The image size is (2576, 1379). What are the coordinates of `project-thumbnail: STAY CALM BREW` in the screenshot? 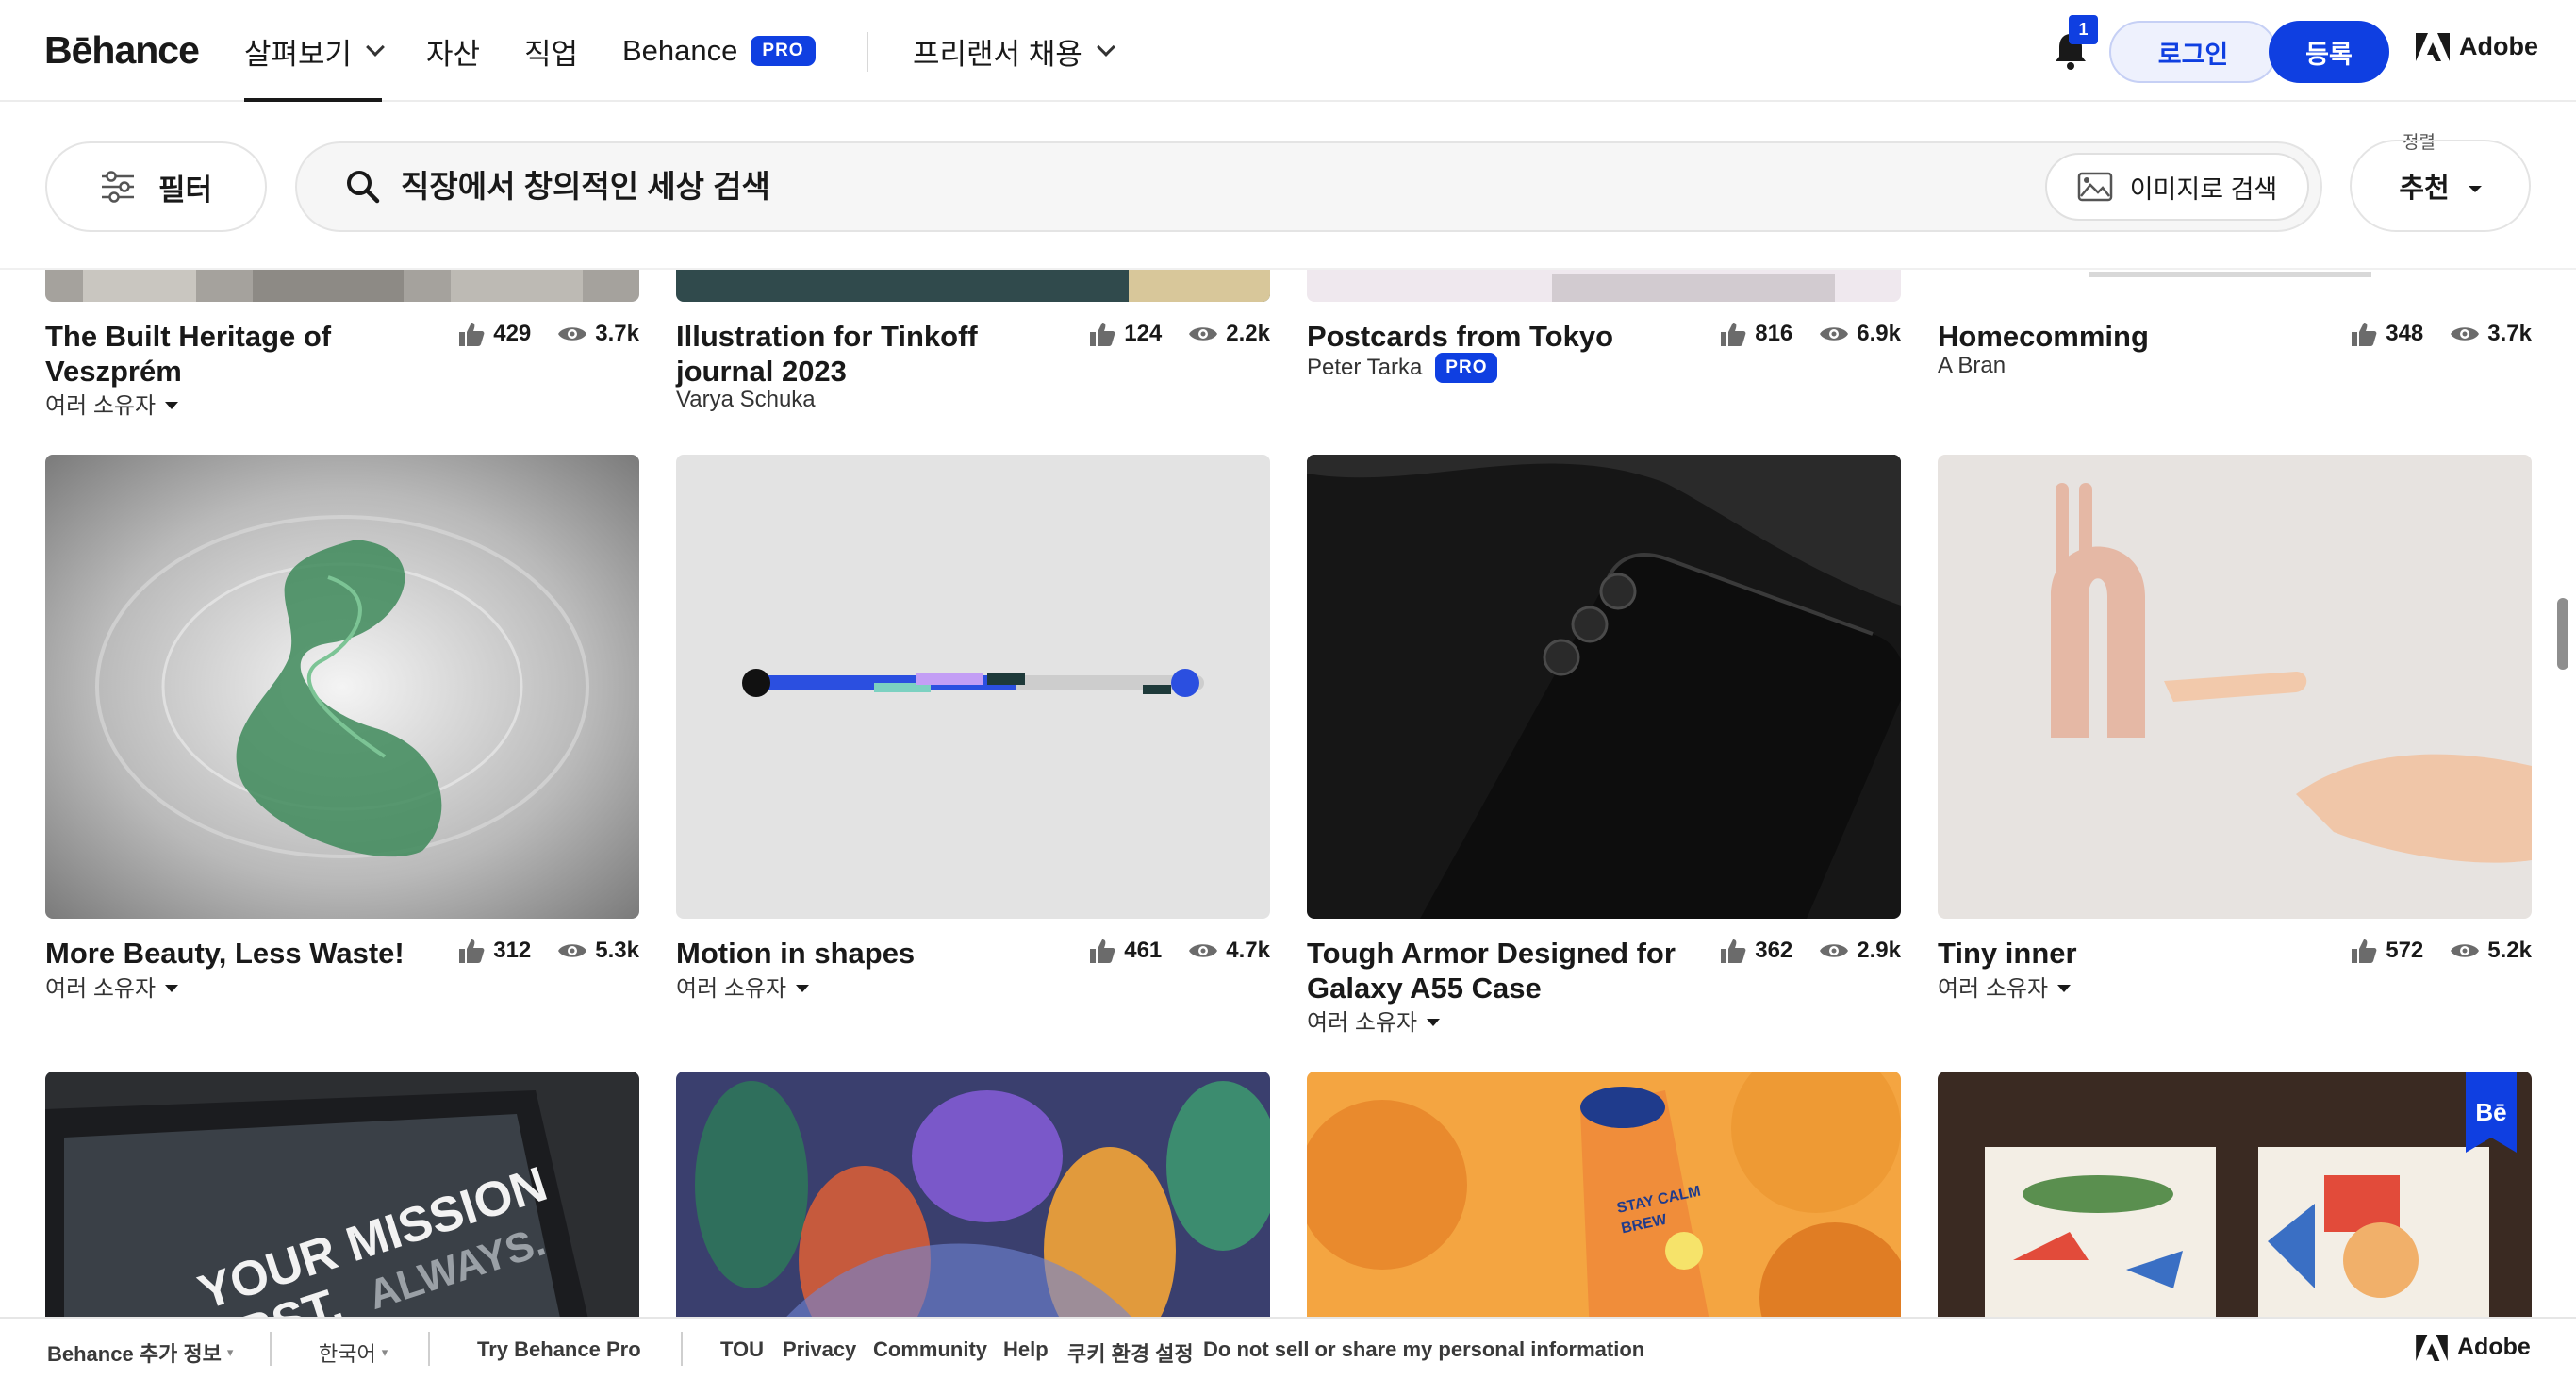 It's located at (1604, 1204).